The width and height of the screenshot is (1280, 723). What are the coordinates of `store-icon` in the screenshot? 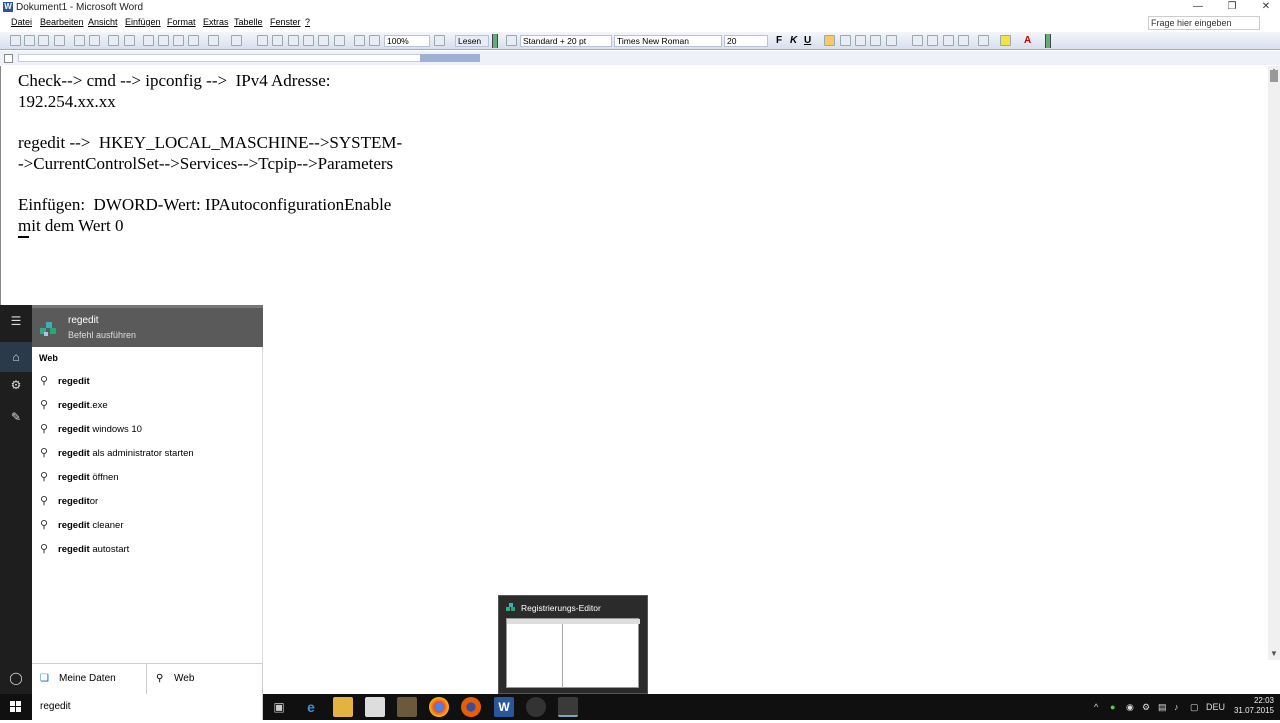 It's located at (375, 707).